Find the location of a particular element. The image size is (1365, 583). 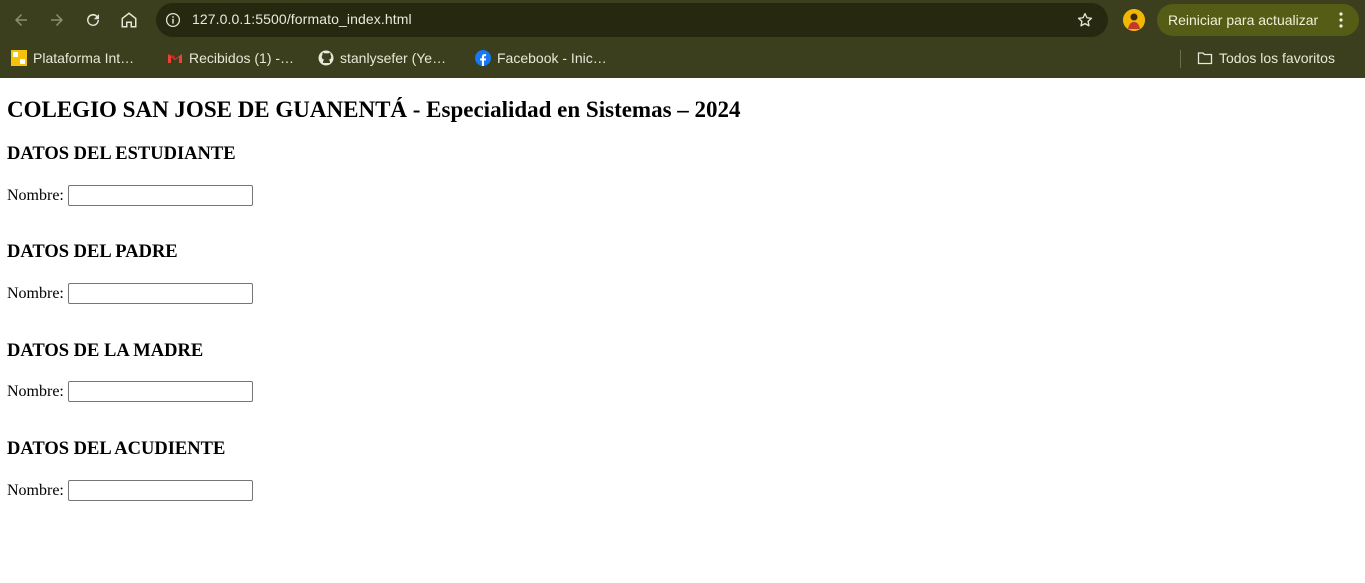

field-row-padre: Nombre: is located at coordinates (130, 293).